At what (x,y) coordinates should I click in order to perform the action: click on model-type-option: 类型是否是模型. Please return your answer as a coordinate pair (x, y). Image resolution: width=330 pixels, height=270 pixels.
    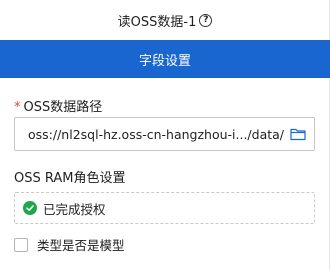
    Looking at the image, I should click on (69, 244).